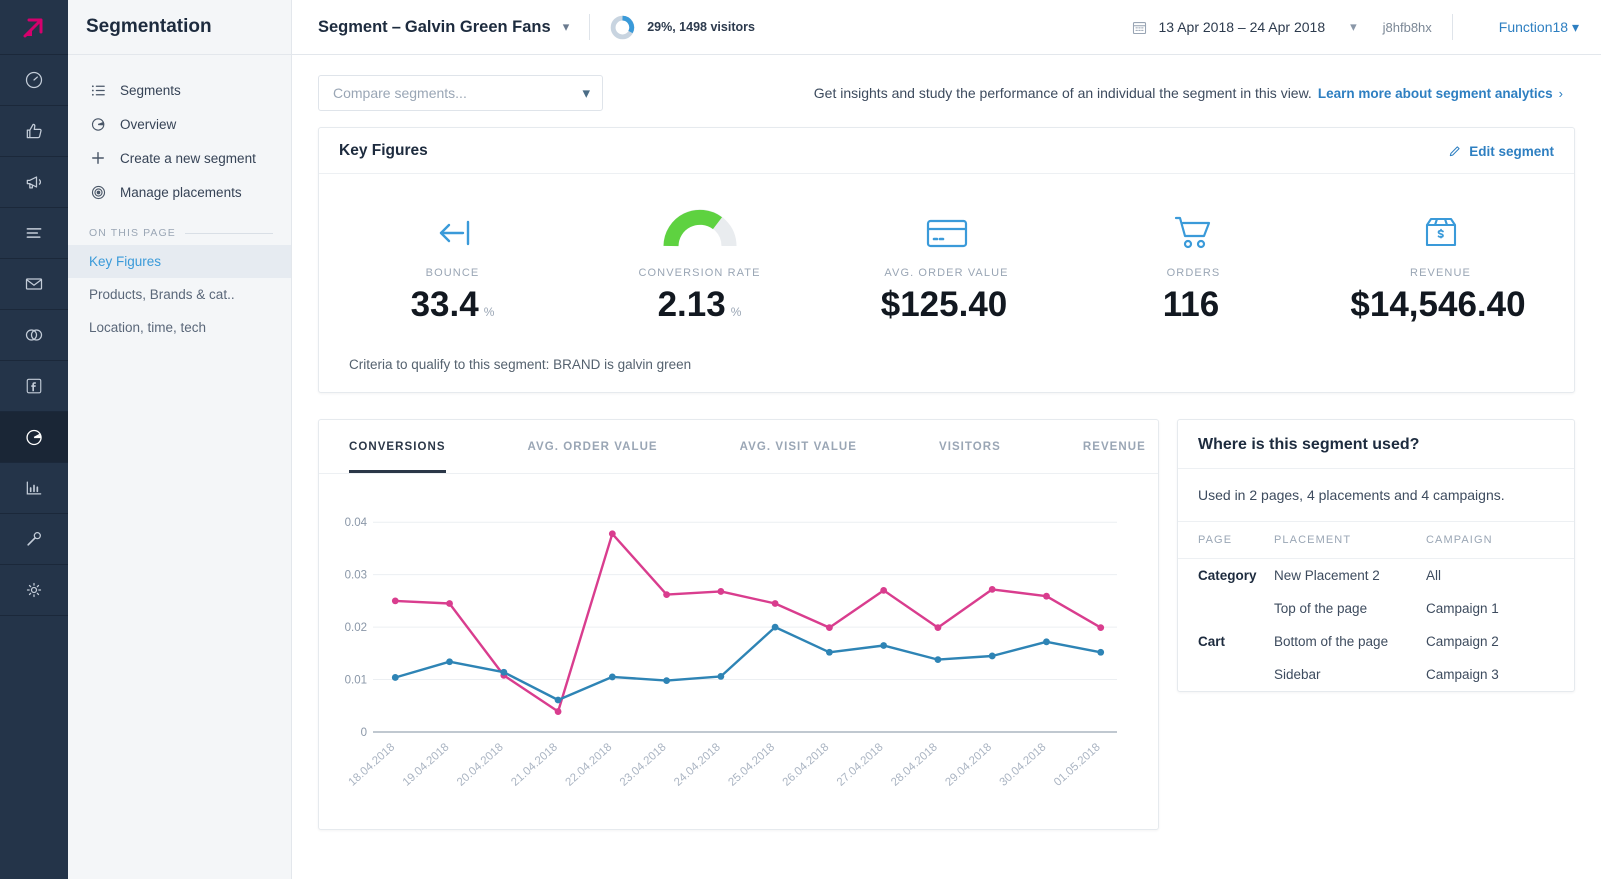 The height and width of the screenshot is (879, 1601). I want to click on wrench-icon, so click(34, 539).